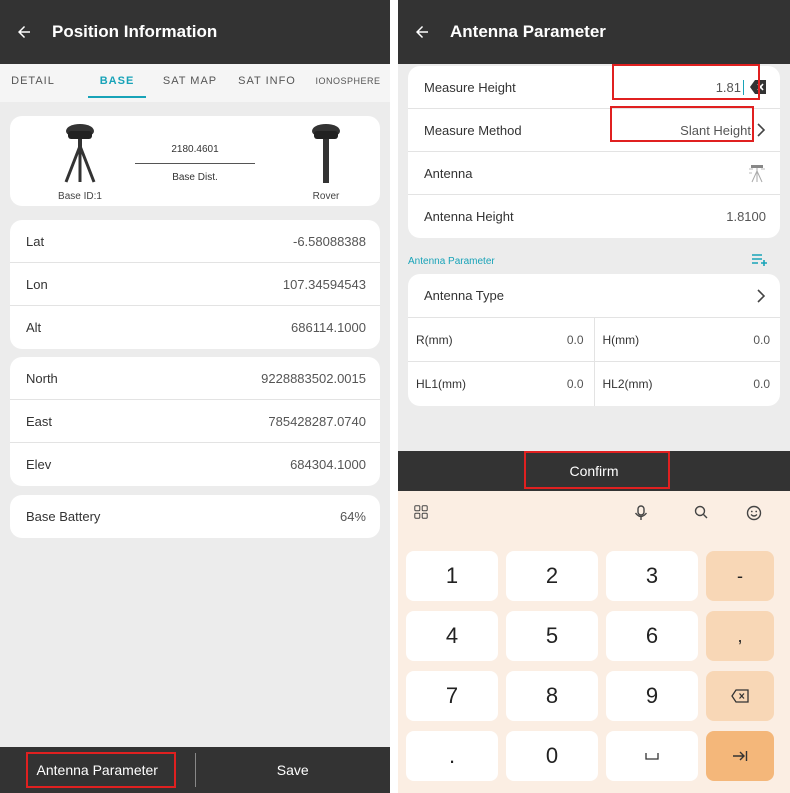 Image resolution: width=790 pixels, height=793 pixels. What do you see at coordinates (594, 296) in the screenshot?
I see `antenna-type-row: Antenna Type` at bounding box center [594, 296].